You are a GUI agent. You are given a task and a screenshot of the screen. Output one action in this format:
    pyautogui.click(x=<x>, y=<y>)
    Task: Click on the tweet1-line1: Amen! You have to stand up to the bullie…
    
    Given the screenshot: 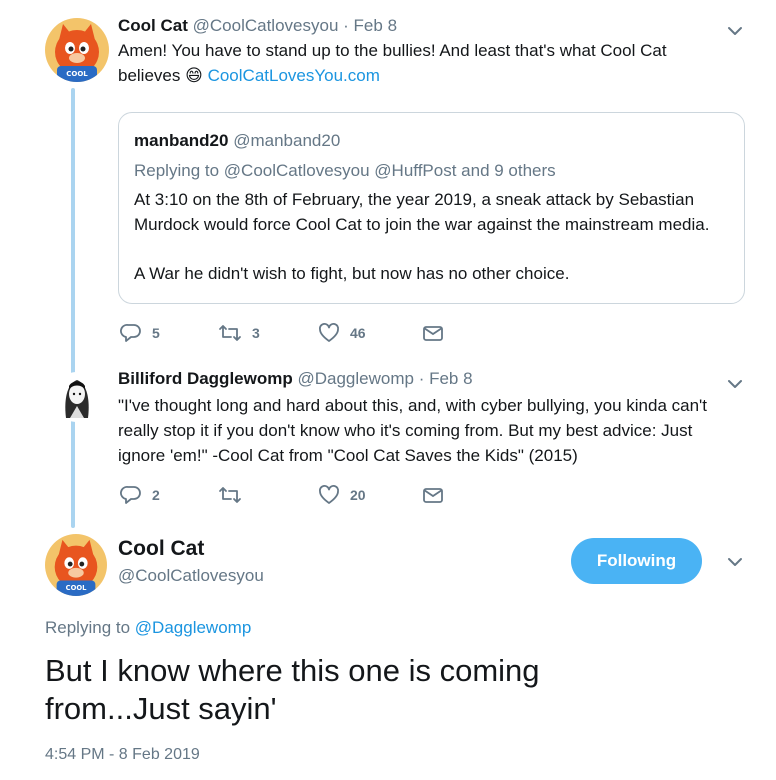 What is the action you would take?
    pyautogui.click(x=392, y=50)
    